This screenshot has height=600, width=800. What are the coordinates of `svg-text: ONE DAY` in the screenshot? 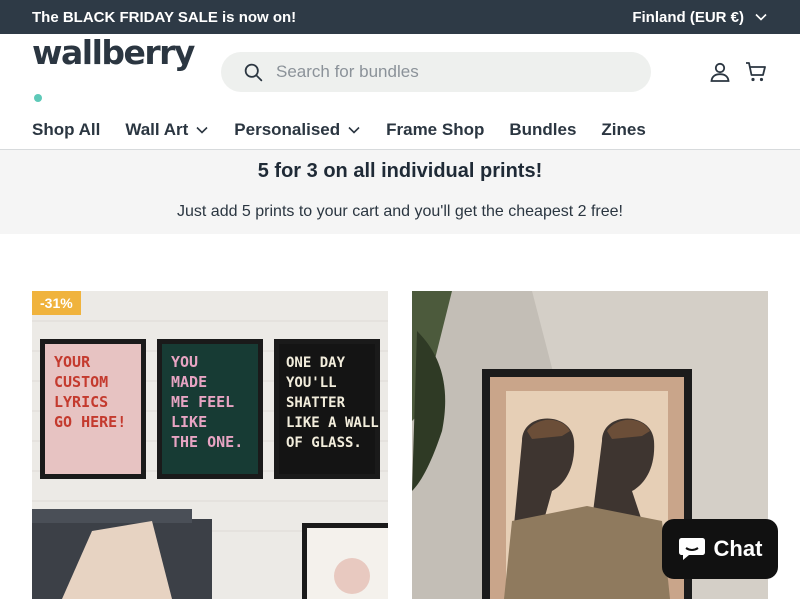 It's located at (316, 363).